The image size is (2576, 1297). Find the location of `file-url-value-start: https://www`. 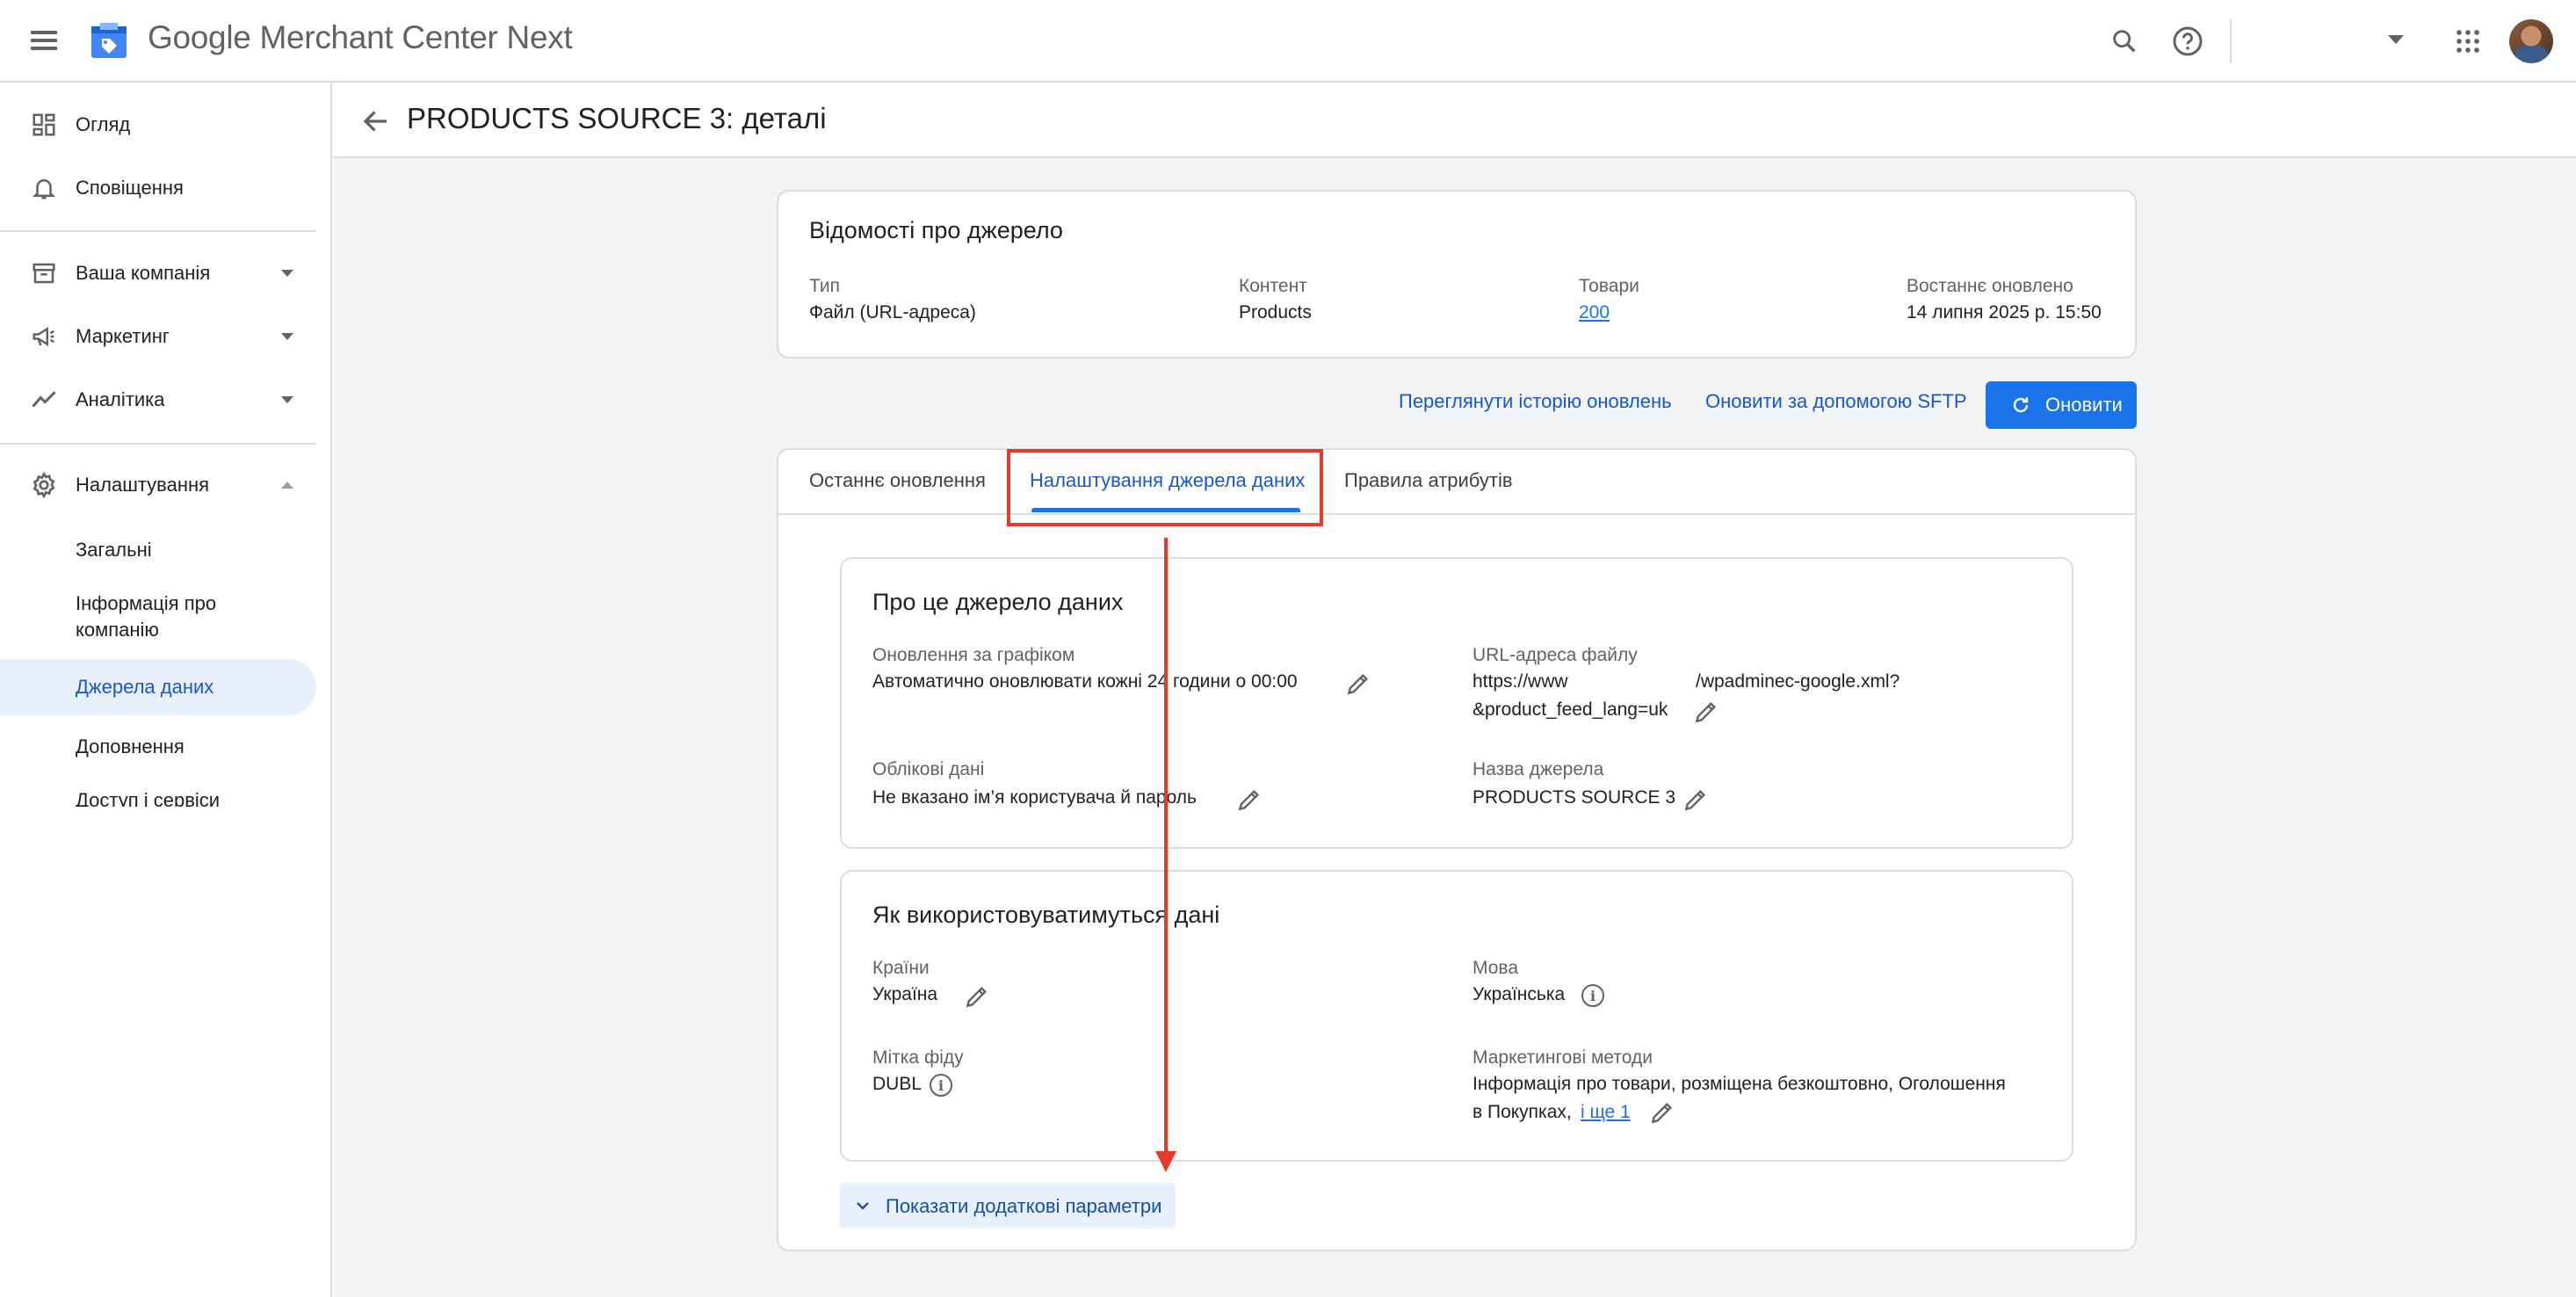

file-url-value-start: https://www is located at coordinates (1520, 681).